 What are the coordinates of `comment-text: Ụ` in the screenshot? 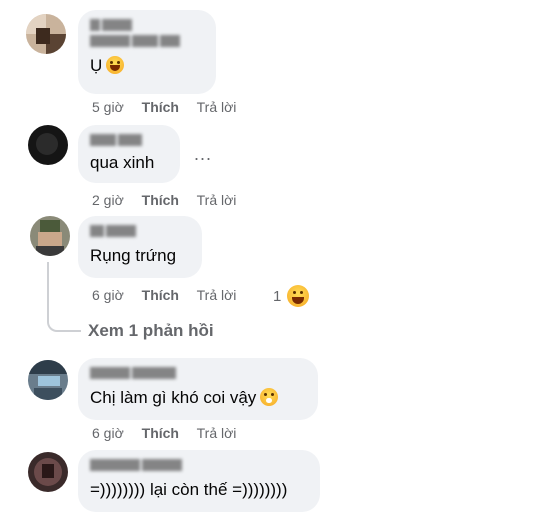 It's located at (147, 66).